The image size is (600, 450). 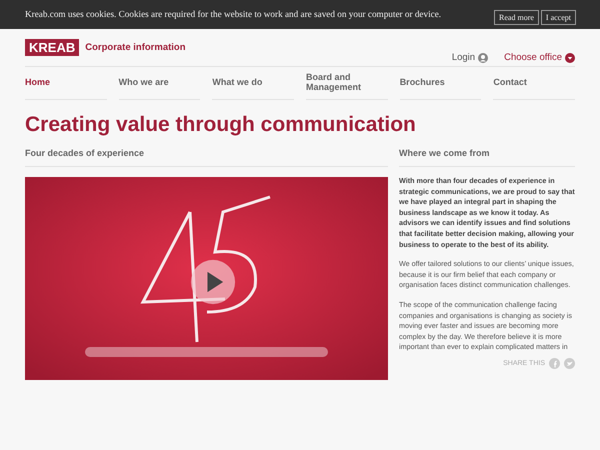 I want to click on cookie-notice: Kreab.com uses cookies. Cookies are required for the website to work and are saved on your computer or device., so click(x=233, y=14).